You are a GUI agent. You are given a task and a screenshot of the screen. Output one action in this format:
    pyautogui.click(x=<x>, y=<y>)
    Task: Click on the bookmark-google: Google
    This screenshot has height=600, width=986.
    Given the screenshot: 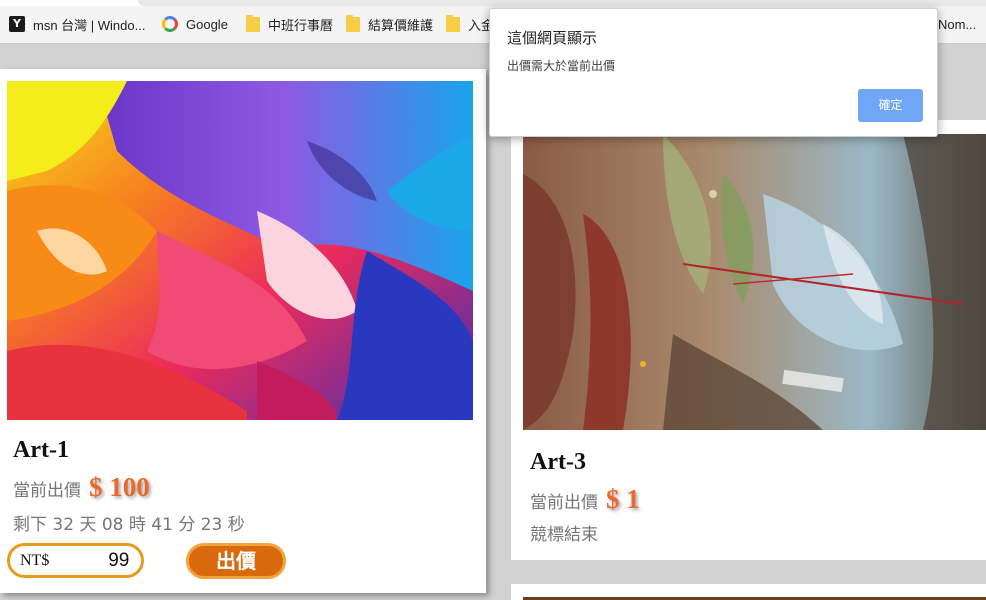 What is the action you would take?
    pyautogui.click(x=195, y=24)
    